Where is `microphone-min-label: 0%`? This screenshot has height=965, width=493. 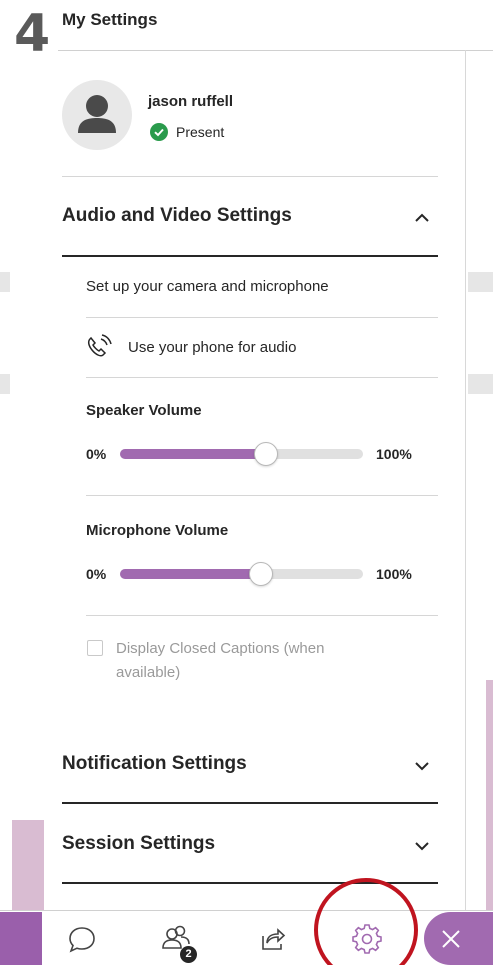
microphone-min-label: 0% is located at coordinates (96, 574).